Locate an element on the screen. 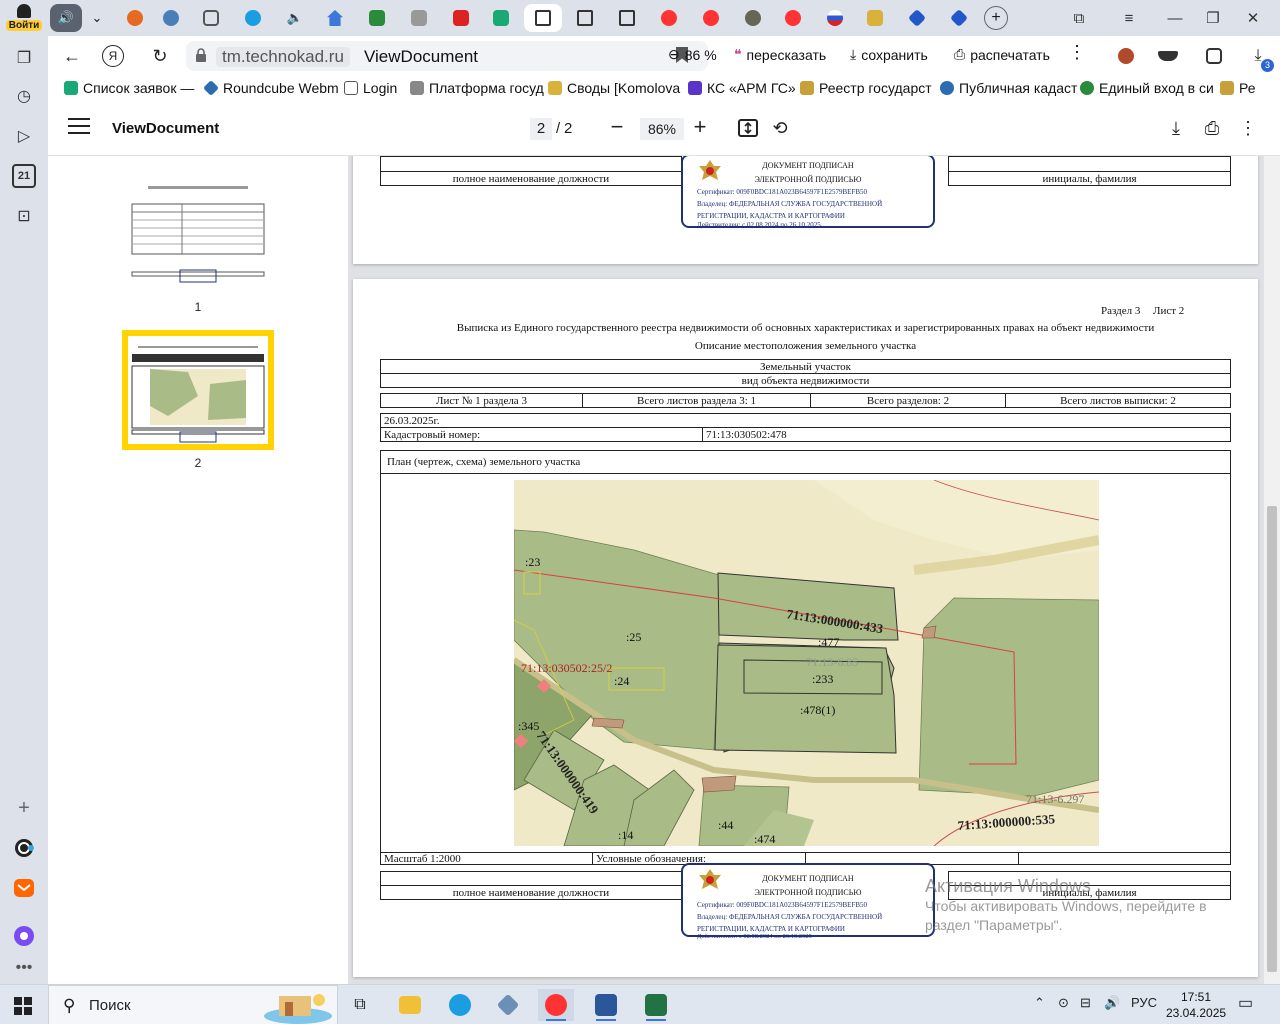 The width and height of the screenshot is (1280, 1024). more-panels-icon: ••• is located at coordinates (24, 968).